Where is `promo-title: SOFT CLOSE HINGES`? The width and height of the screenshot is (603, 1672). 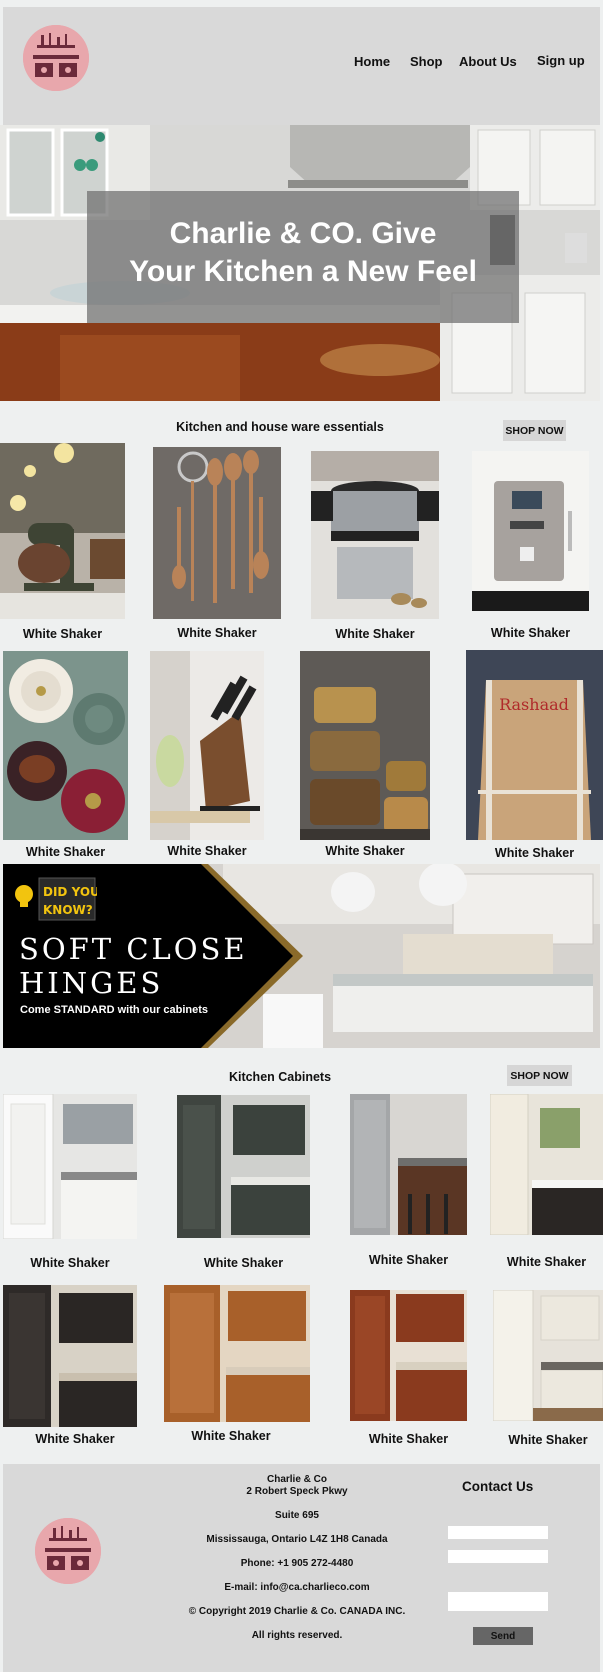
promo-title: SOFT CLOSE HINGES is located at coordinates (133, 966).